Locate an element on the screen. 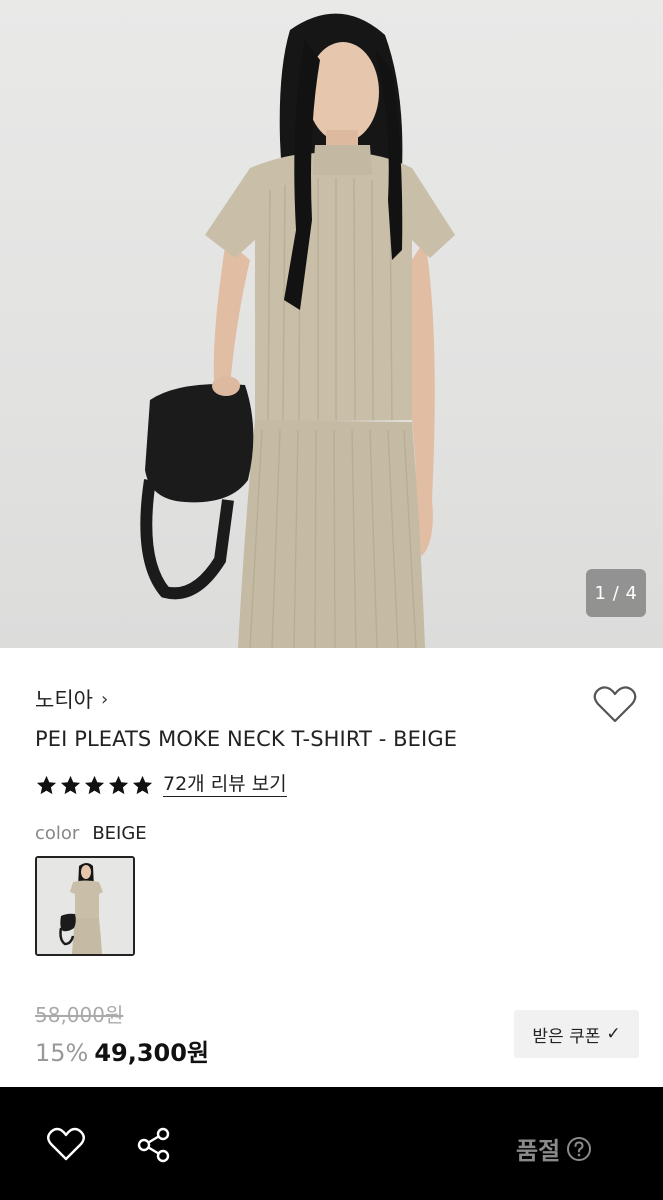  discount-rate: 15% is located at coordinates (62, 1053).